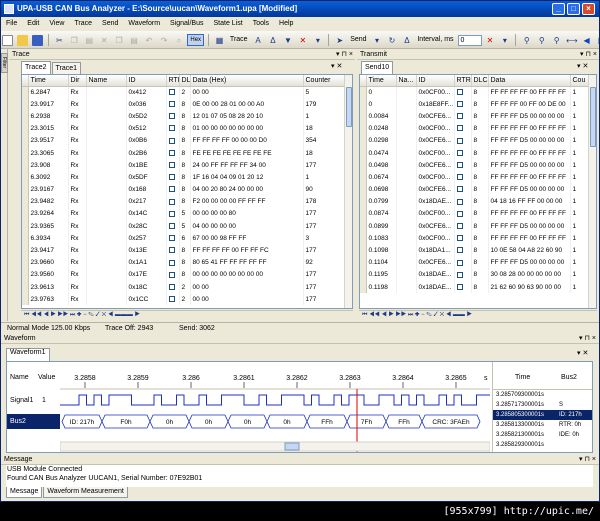  What do you see at coordinates (119, 40) in the screenshot?
I see `copy2-icon: ❐` at bounding box center [119, 40].